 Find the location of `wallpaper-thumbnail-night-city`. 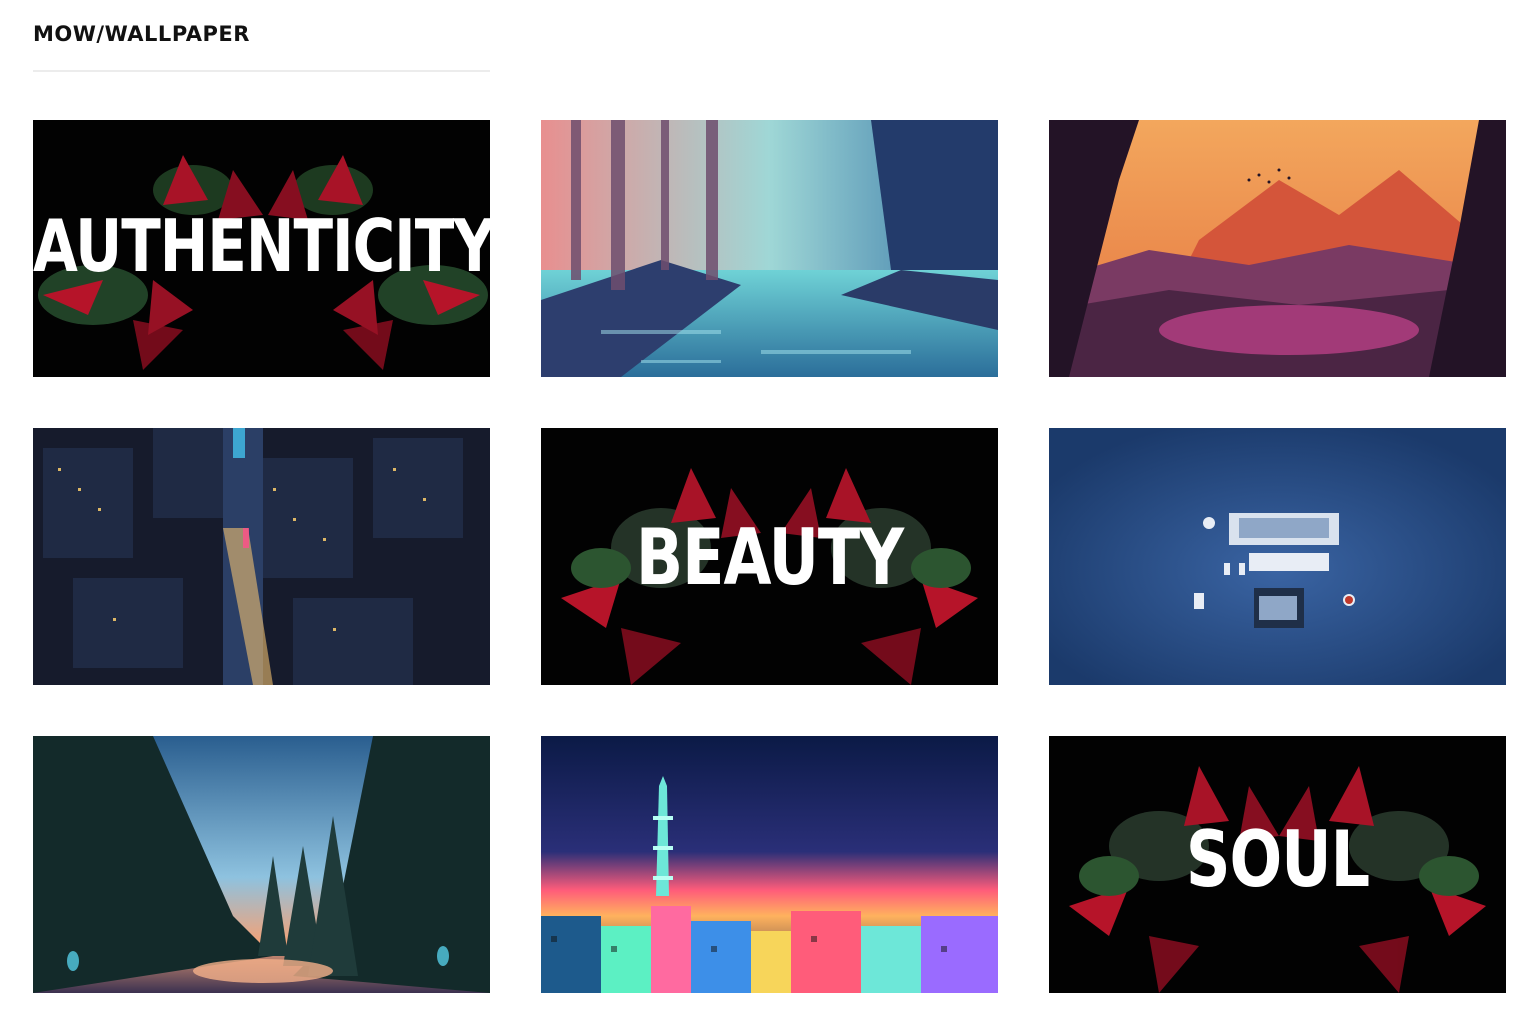

wallpaper-thumbnail-night-city is located at coordinates (261, 556).